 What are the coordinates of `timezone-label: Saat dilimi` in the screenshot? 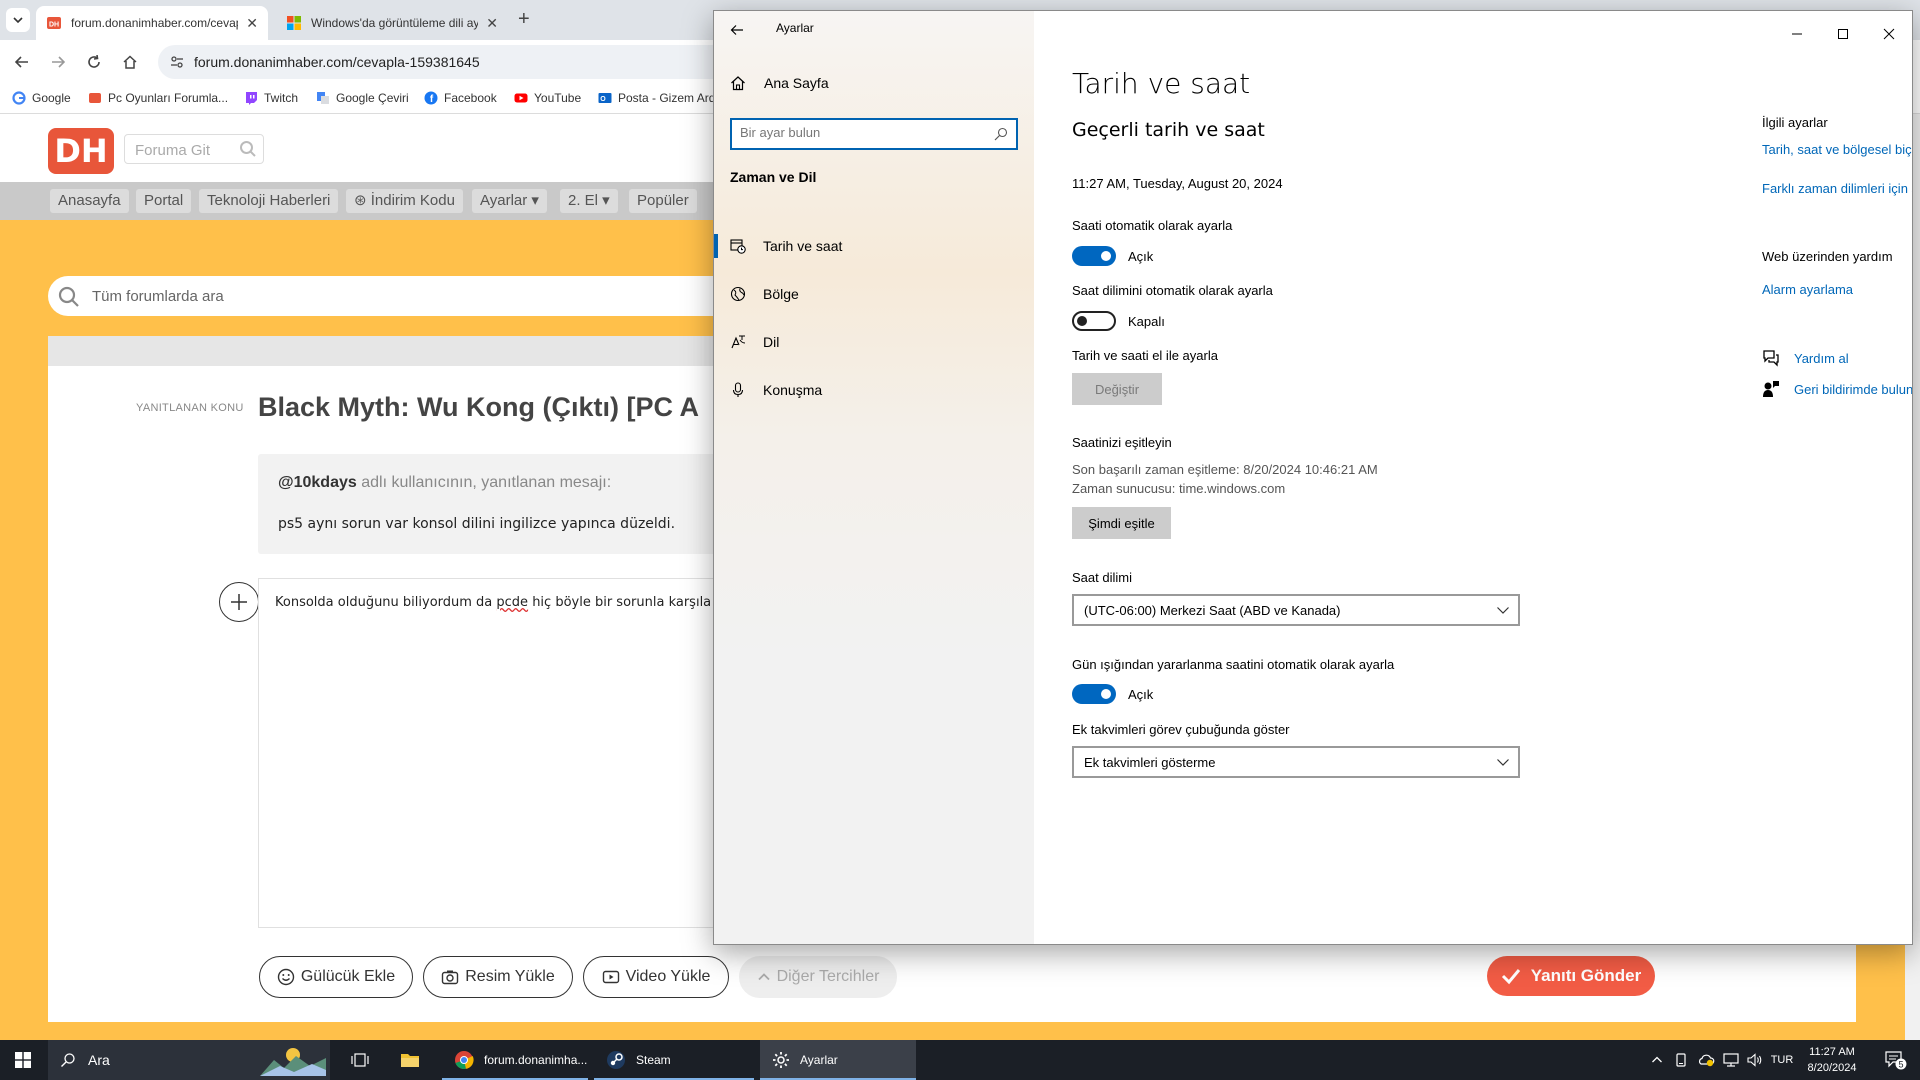 It's located at (1102, 577).